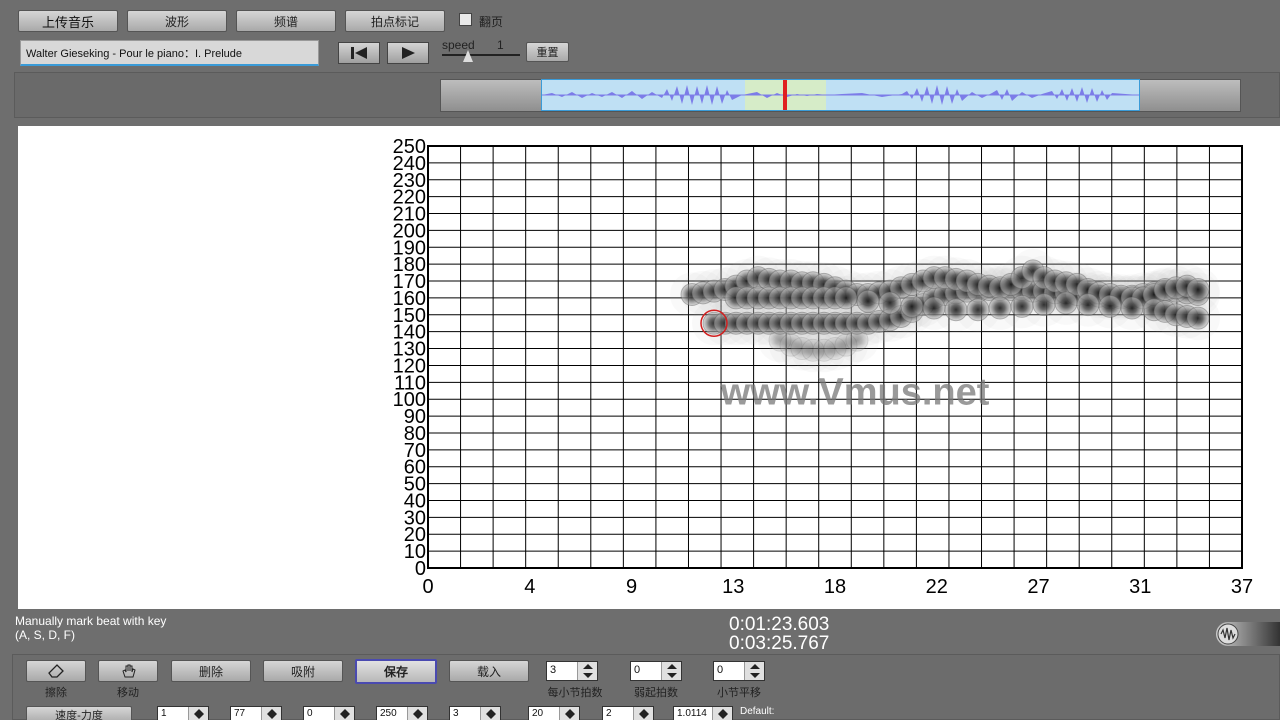  What do you see at coordinates (529, 587) in the screenshot?
I see `x-tick-label: 4` at bounding box center [529, 587].